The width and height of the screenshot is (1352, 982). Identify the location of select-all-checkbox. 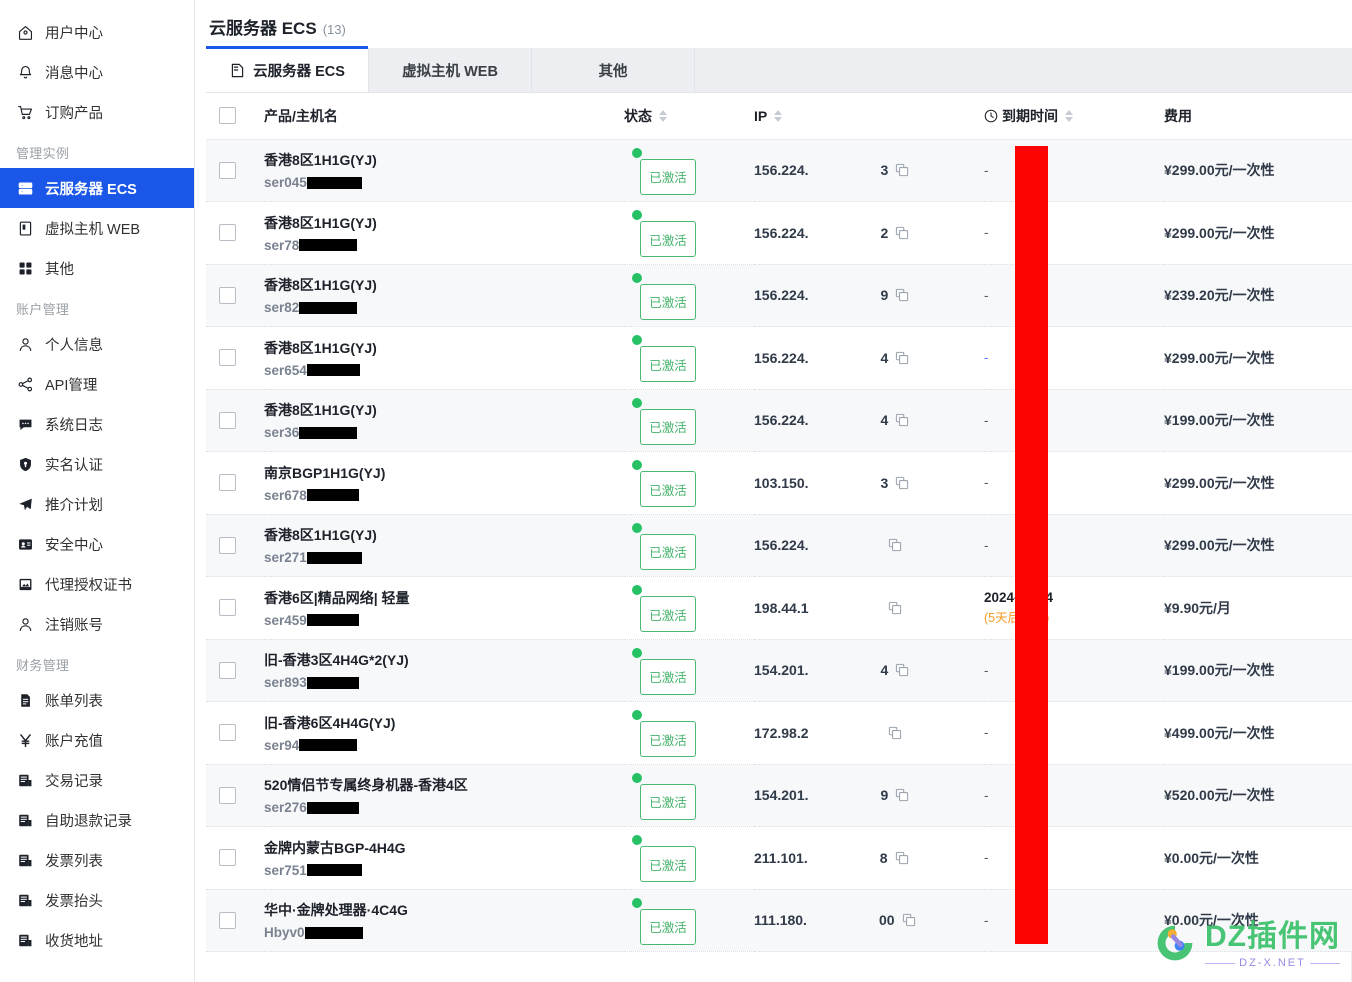
(227, 116).